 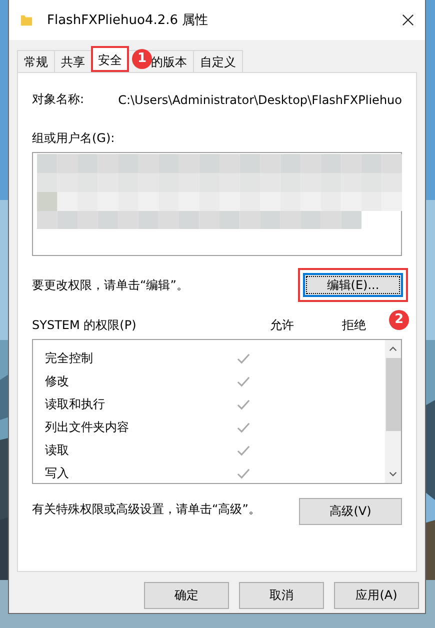 I want to click on tab: 自定义, so click(x=218, y=61).